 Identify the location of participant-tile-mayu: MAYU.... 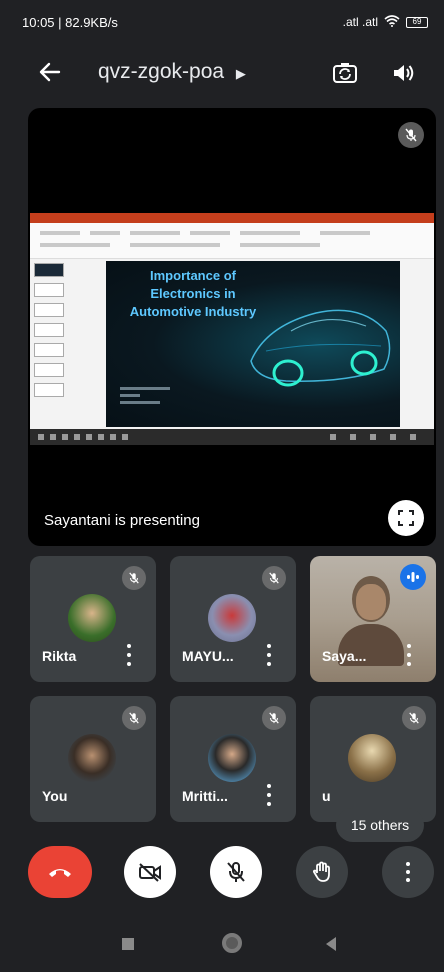
(233, 619).